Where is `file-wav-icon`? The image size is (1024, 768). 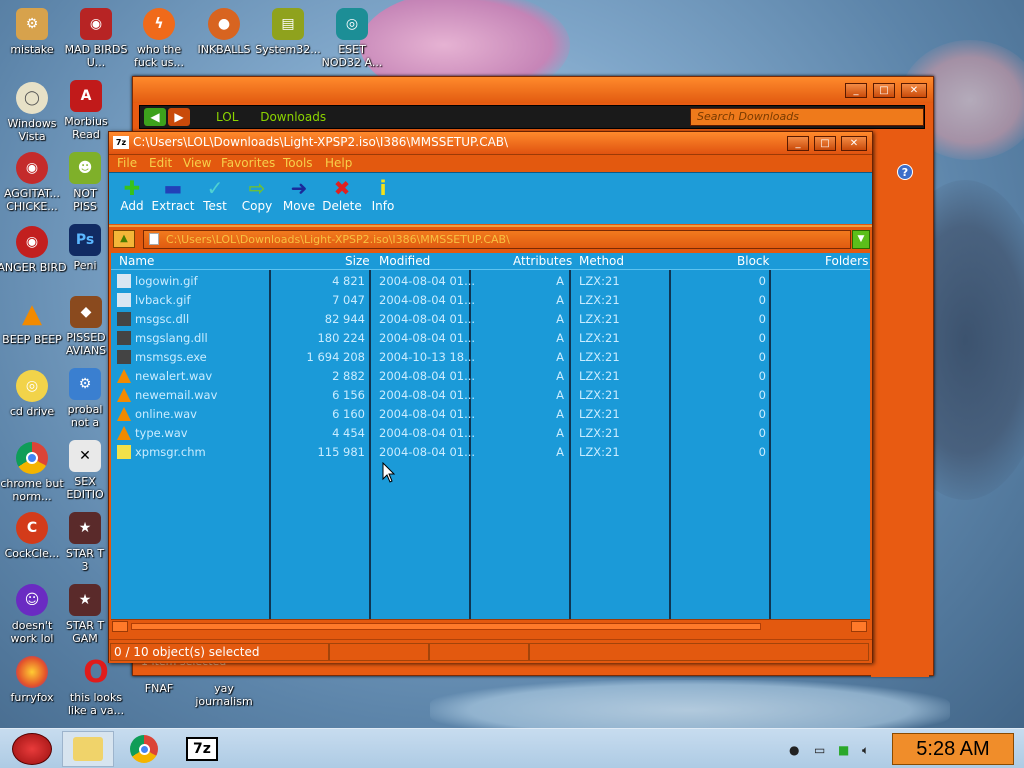
file-wav-icon is located at coordinates (124, 433).